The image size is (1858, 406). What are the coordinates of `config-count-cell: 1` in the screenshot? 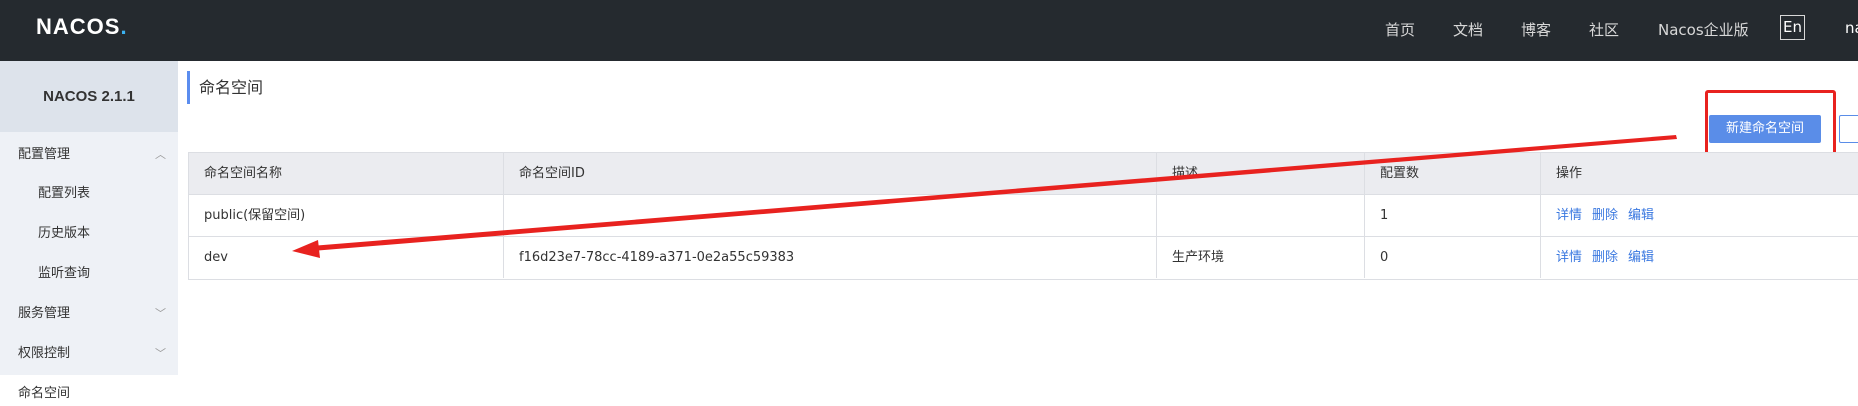 It's located at (1453, 215).